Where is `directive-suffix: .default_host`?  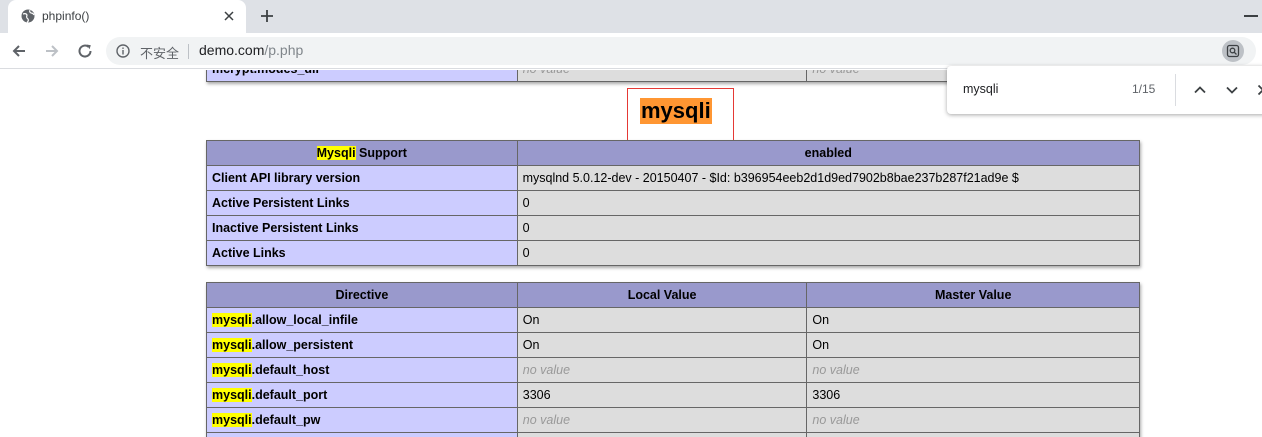 directive-suffix: .default_host is located at coordinates (290, 370).